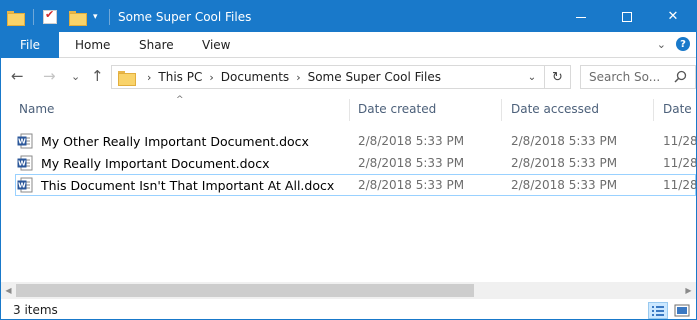 The width and height of the screenshot is (697, 320). I want to click on horizontal-scrollbar: ◀ ▶, so click(348, 290).